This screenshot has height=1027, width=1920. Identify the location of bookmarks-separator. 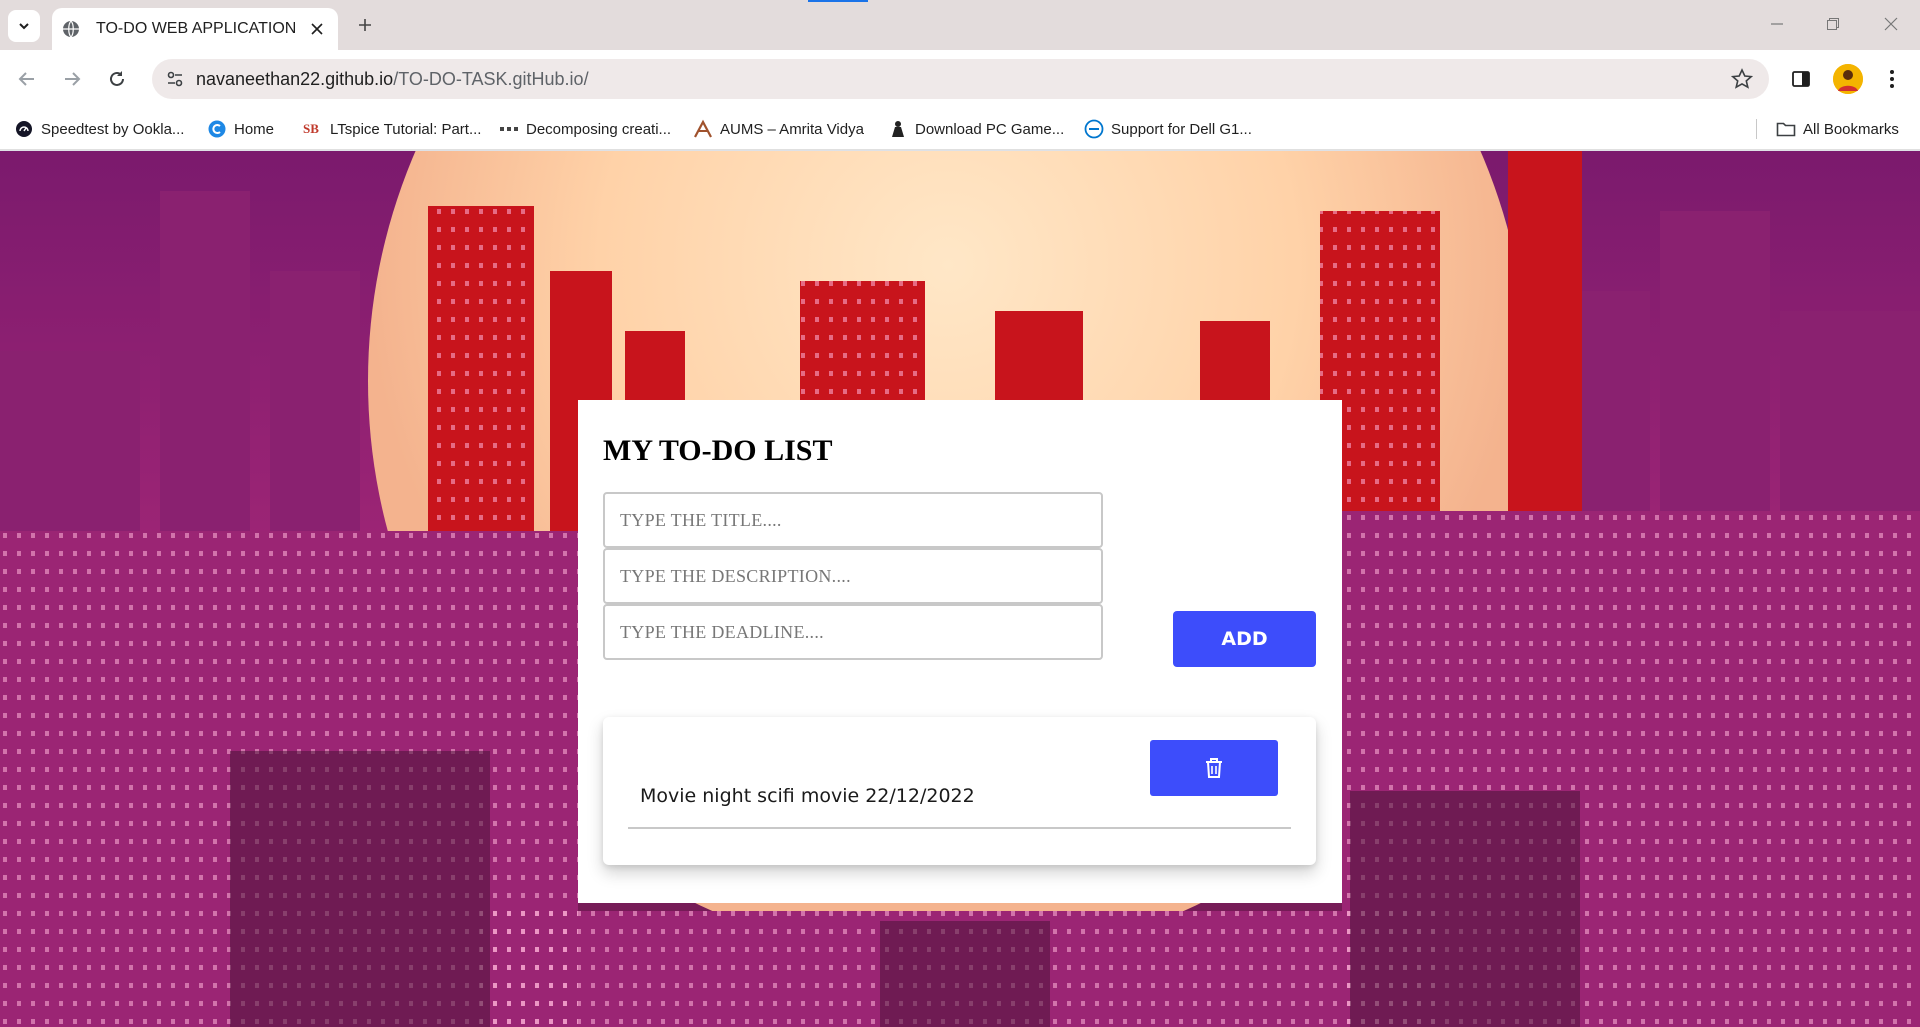
(1756, 129).